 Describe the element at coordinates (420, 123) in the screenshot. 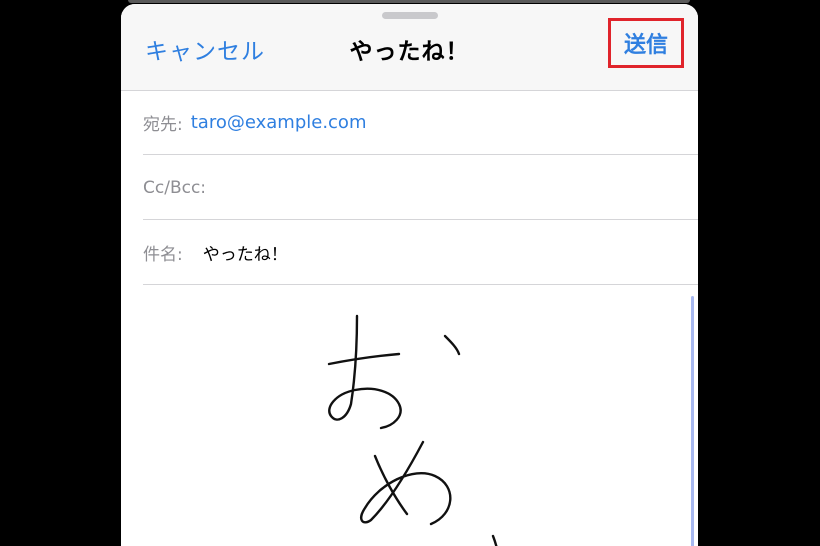

I see `to-field: 宛先: taro@example.com` at that location.